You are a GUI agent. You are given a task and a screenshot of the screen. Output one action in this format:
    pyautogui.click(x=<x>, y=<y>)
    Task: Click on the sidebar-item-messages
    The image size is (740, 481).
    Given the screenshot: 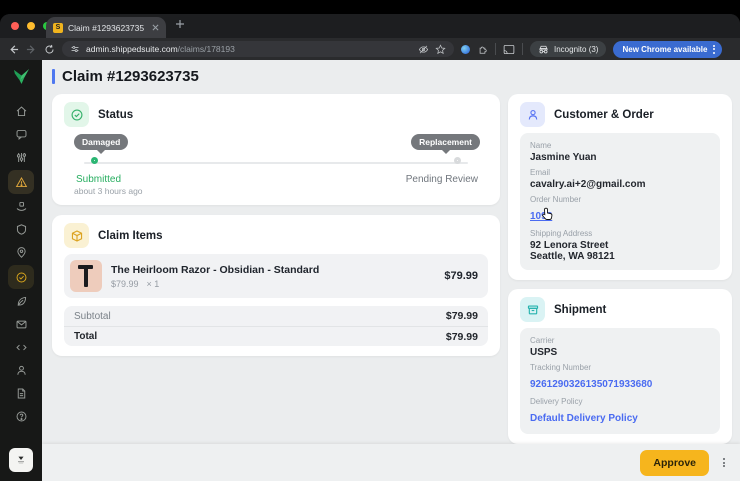 What is the action you would take?
    pyautogui.click(x=21, y=324)
    